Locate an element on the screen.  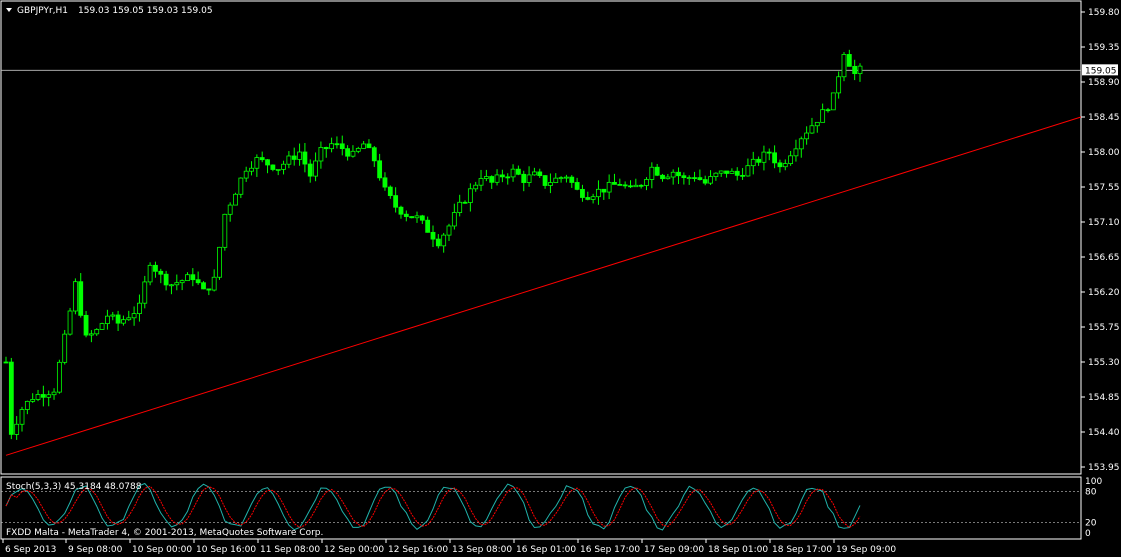
stoch-plot is located at coordinates (541, 506).